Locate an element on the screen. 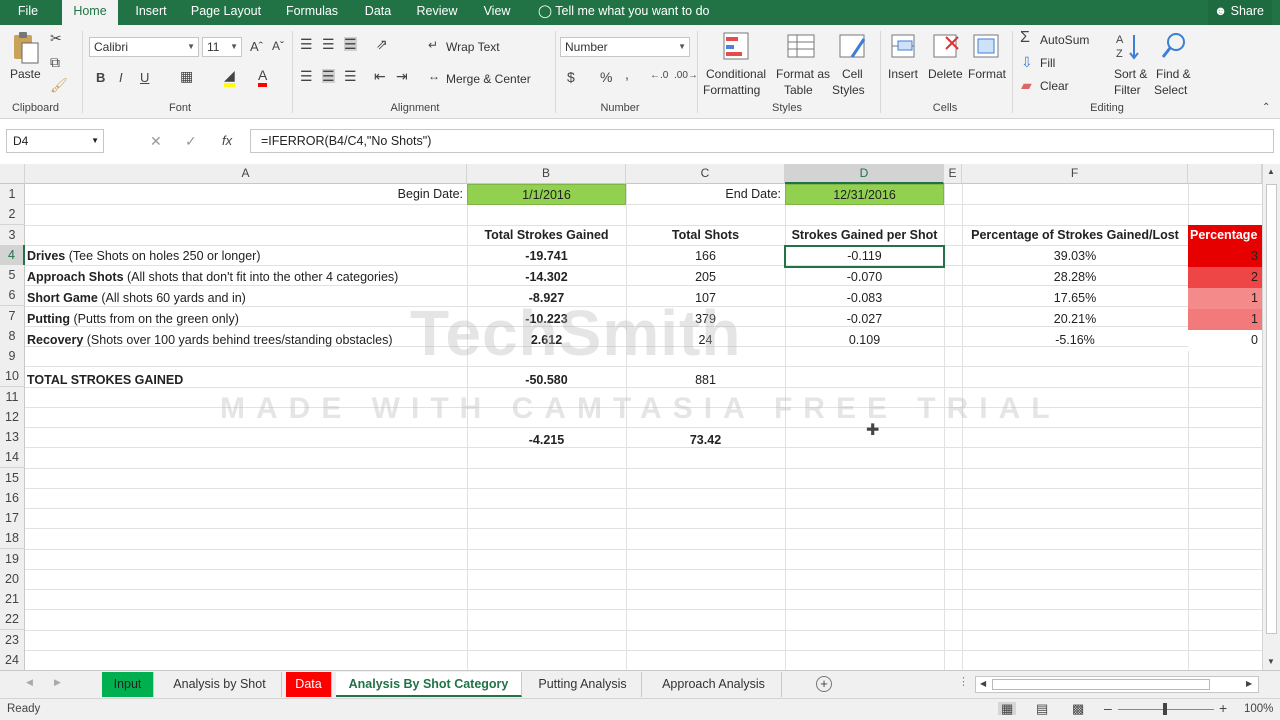 Image resolution: width=1280 pixels, height=720 pixels. cell-styles-label-1: Cell is located at coordinates (852, 74).